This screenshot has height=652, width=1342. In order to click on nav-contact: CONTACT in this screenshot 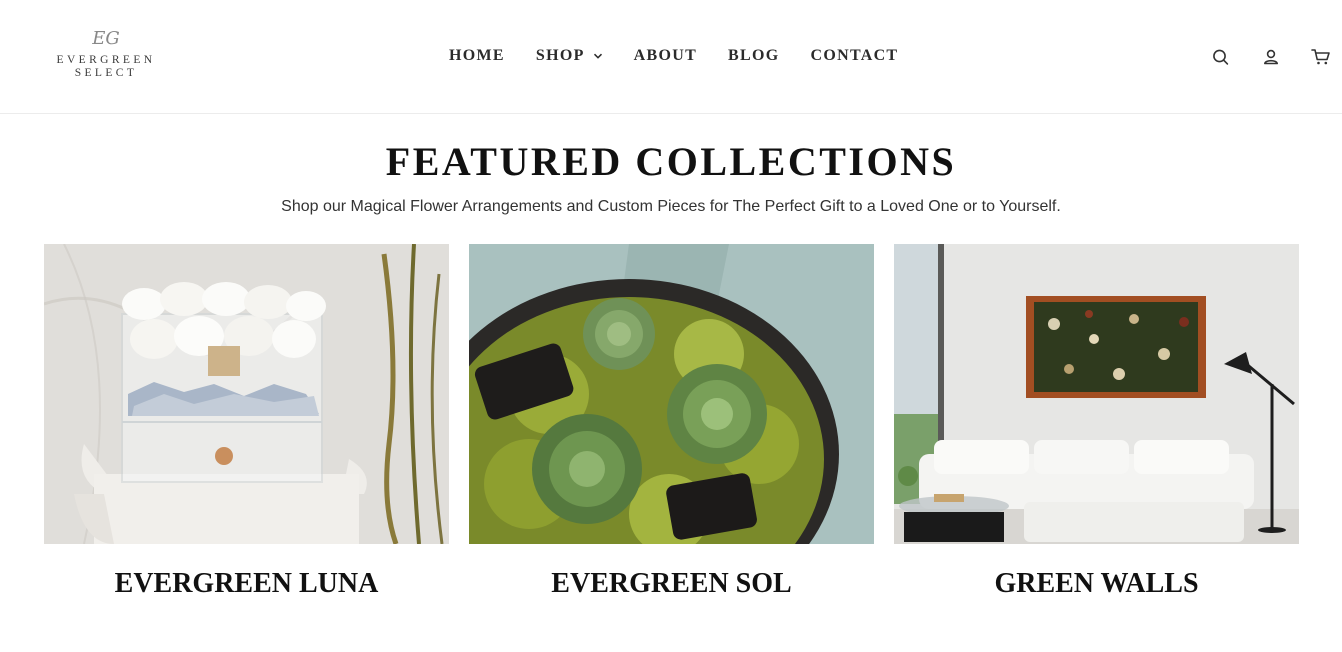, I will do `click(854, 56)`.